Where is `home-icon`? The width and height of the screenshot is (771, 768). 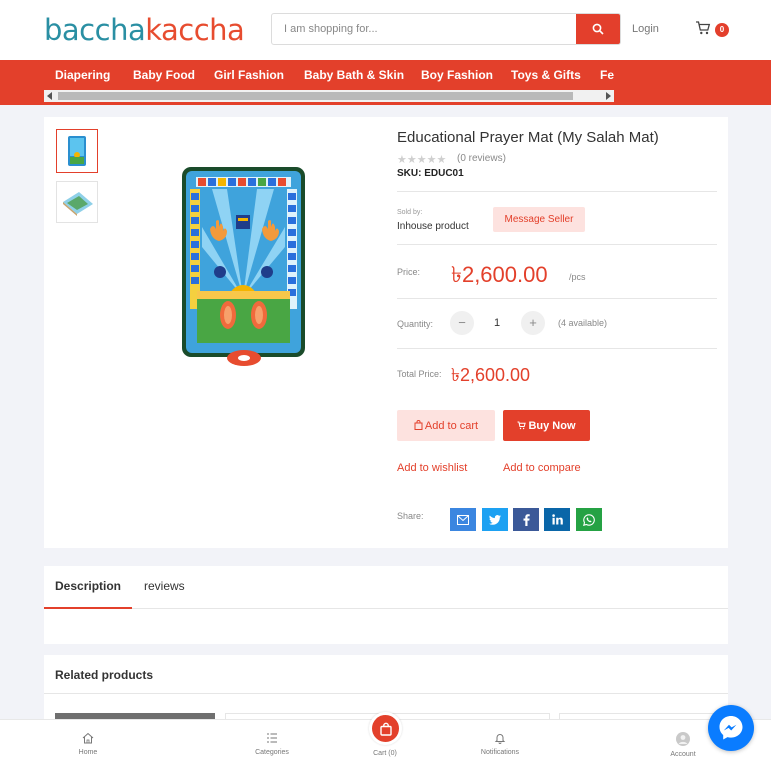 home-icon is located at coordinates (88, 738).